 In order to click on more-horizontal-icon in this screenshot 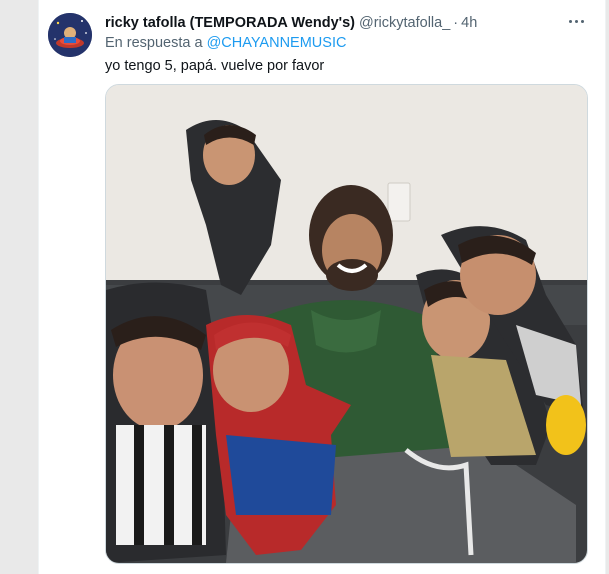, I will do `click(576, 21)`.